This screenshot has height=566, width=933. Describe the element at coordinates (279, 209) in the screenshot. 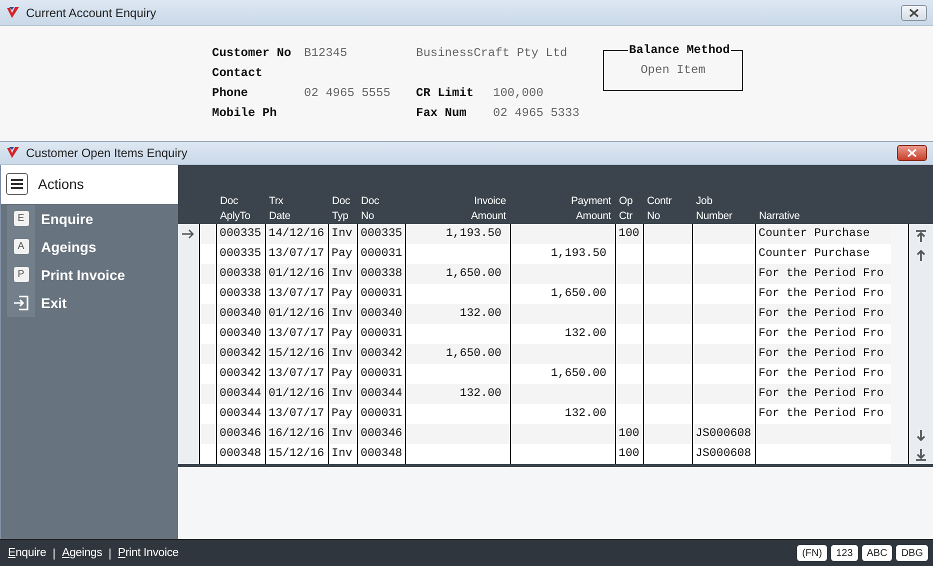

I see `column-header: Trx Date` at that location.